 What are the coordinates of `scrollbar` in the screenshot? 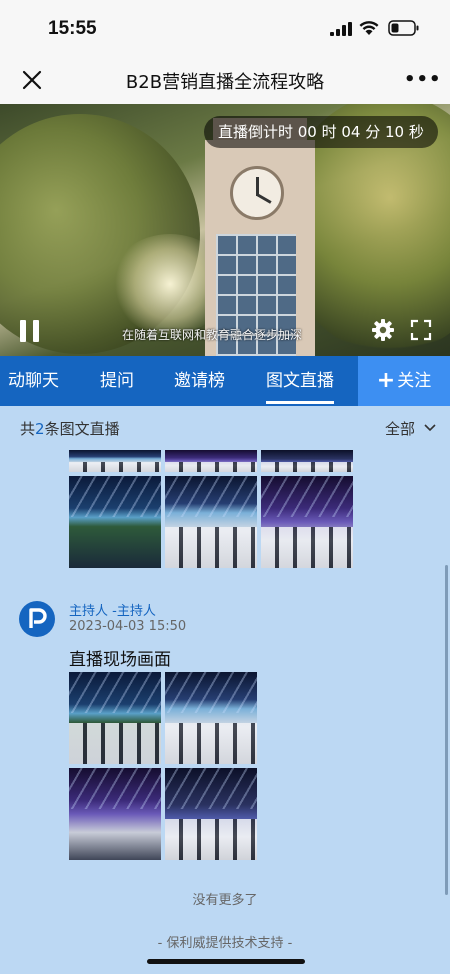 It's located at (446, 730).